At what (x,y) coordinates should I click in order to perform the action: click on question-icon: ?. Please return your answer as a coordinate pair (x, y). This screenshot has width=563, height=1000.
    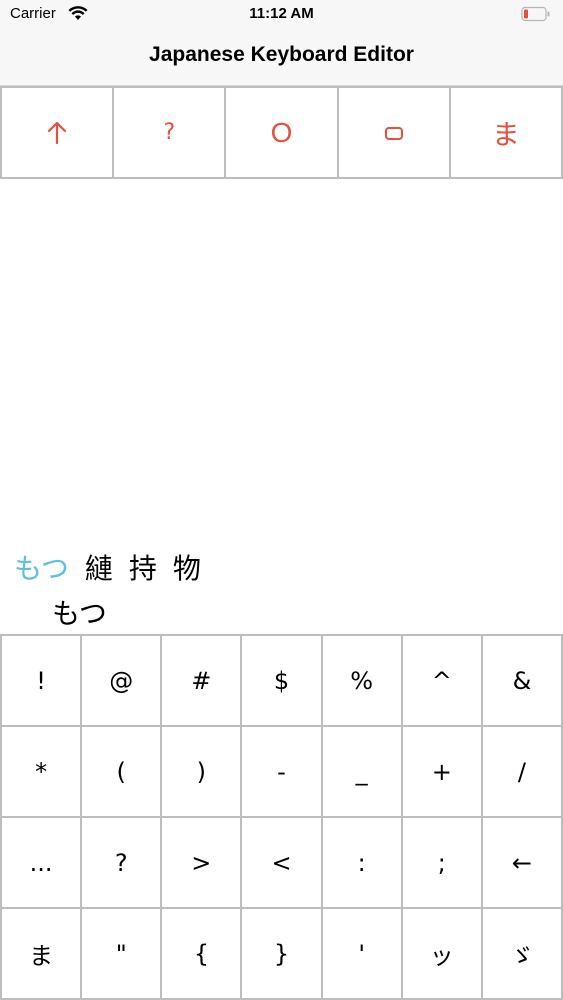
    Looking at the image, I should click on (169, 132).